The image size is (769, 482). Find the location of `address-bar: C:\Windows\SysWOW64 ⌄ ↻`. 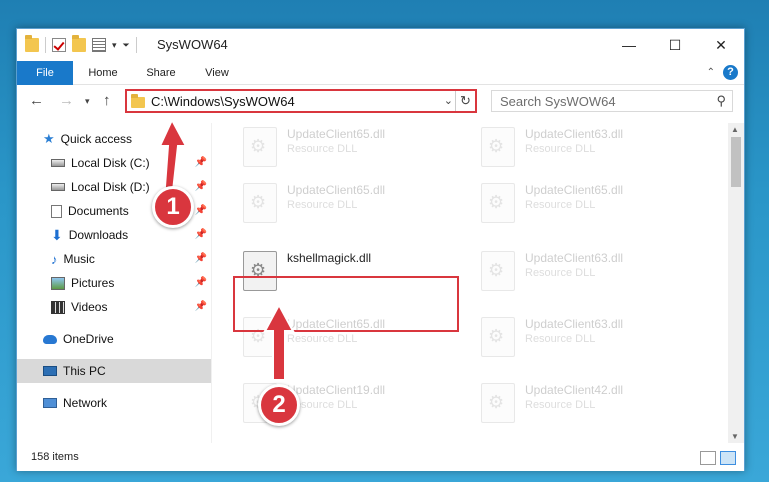

address-bar: C:\Windows\SysWOW64 ⌄ ↻ is located at coordinates (301, 101).